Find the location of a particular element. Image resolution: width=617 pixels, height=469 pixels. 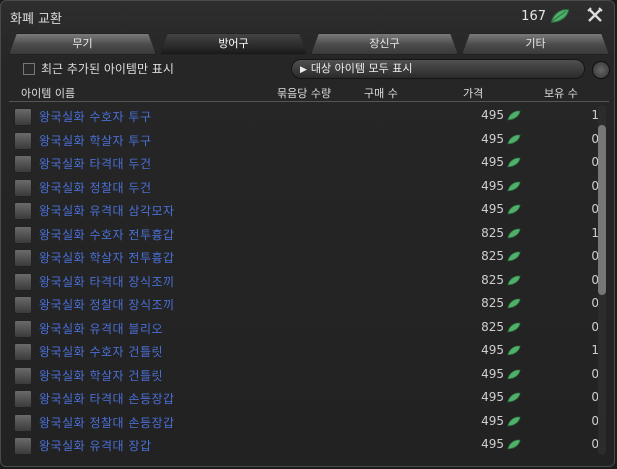

column-per-bundle: 묶음당 수량 is located at coordinates (304, 93).